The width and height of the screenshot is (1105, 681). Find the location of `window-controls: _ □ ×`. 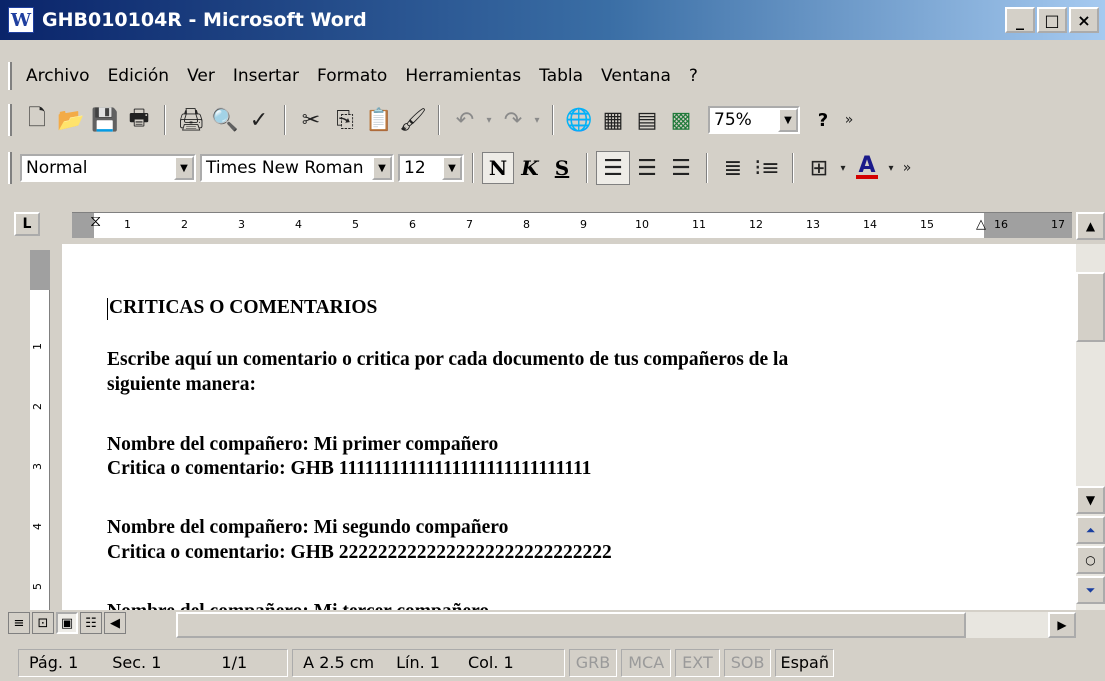

window-controls: _ □ × is located at coordinates (1052, 20).